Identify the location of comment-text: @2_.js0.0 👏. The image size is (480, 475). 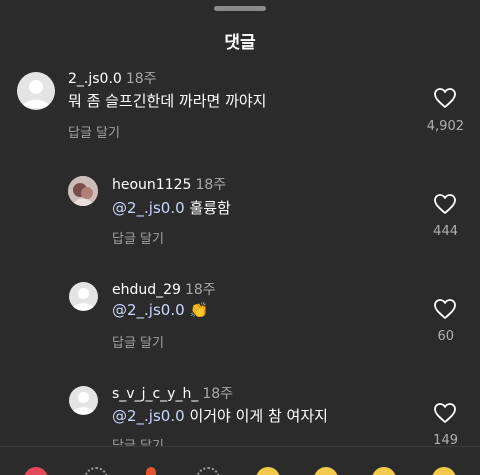
(160, 310).